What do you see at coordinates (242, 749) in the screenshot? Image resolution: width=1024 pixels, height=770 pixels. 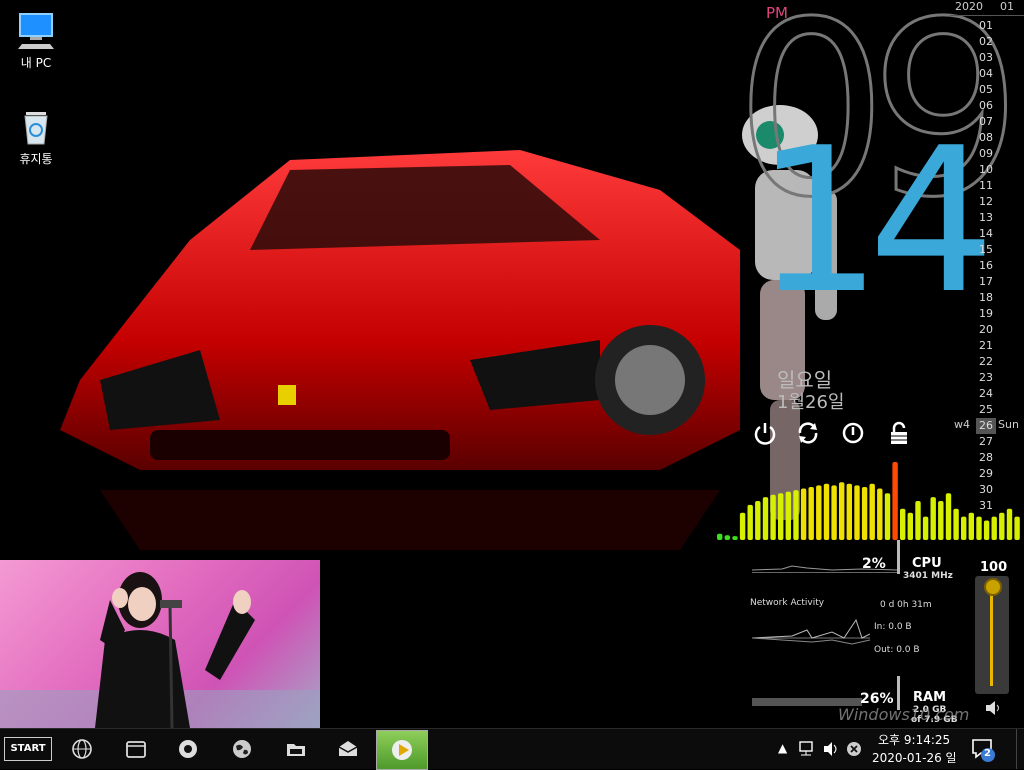 I see `world-icon` at bounding box center [242, 749].